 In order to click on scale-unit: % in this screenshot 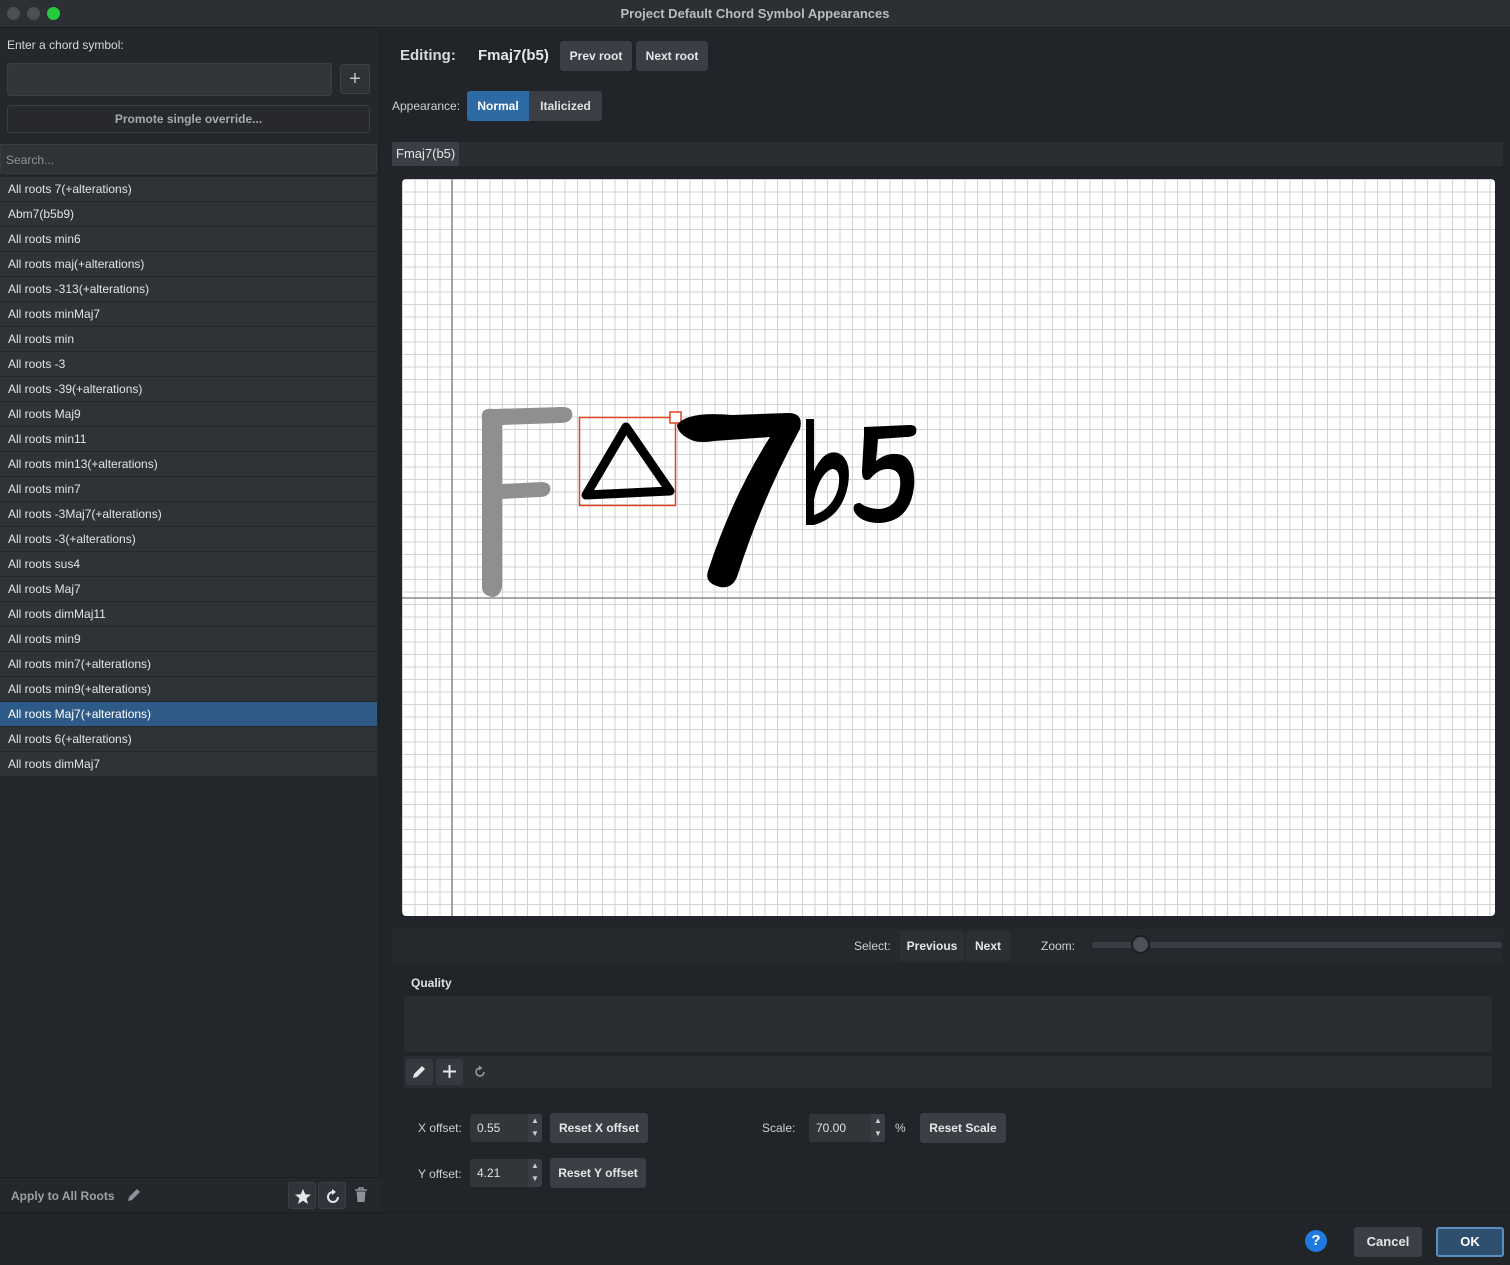, I will do `click(900, 1128)`.